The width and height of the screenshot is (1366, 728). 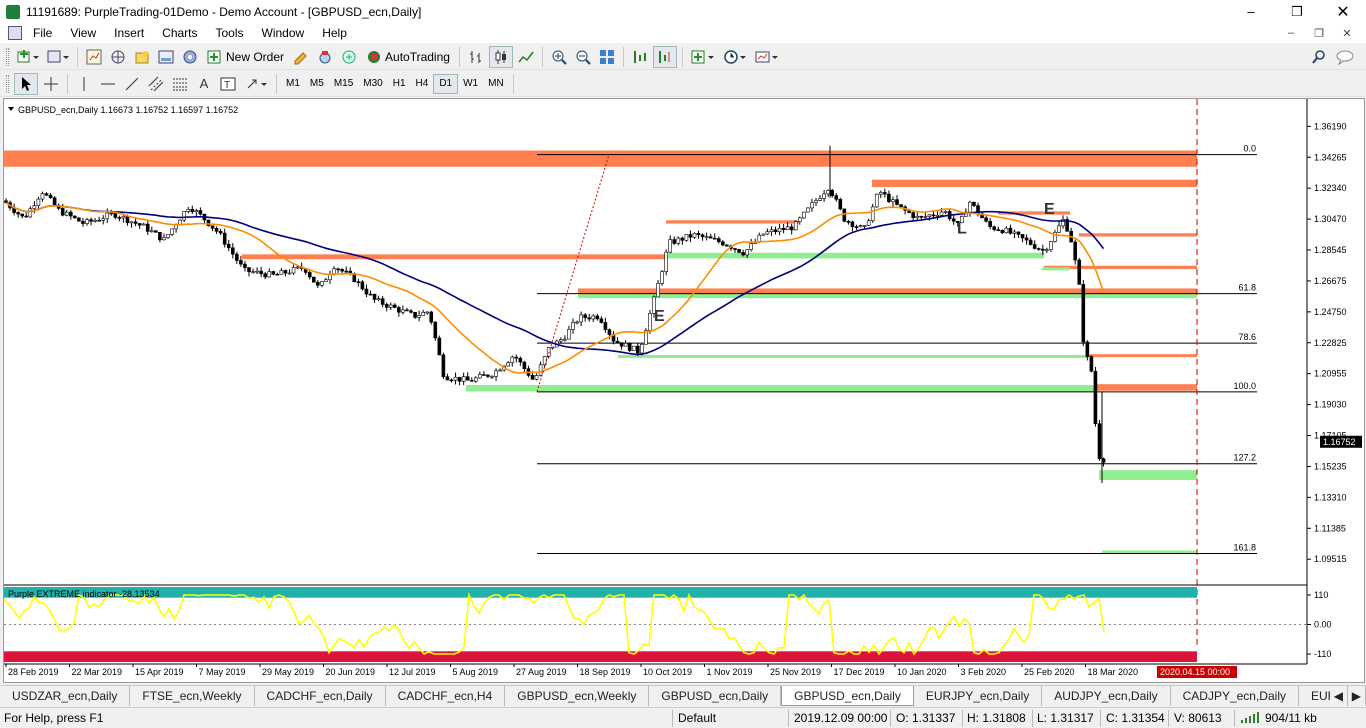 I want to click on chat-icon, so click(x=1345, y=57).